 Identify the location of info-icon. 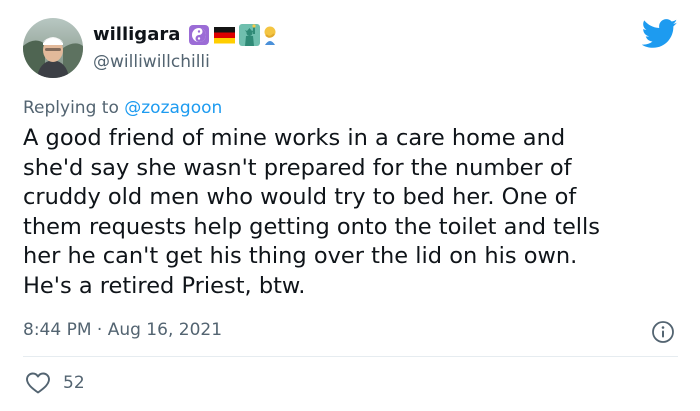
(663, 332).